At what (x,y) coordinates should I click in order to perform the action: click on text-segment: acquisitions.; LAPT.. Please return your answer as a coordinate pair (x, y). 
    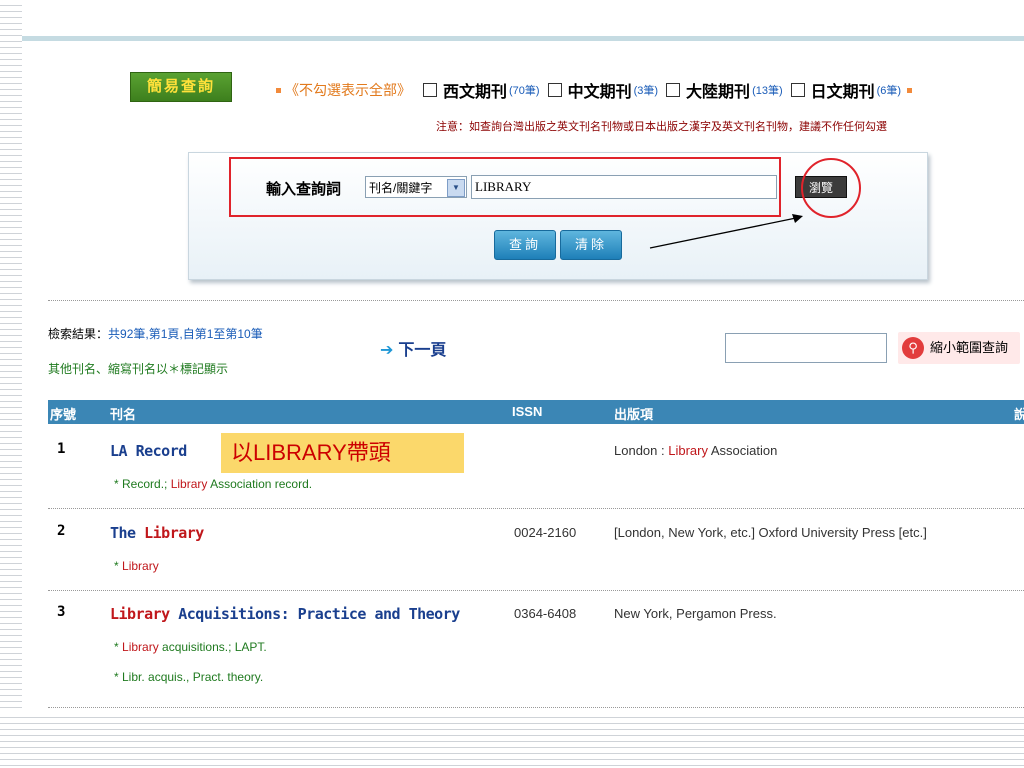
    Looking at the image, I should click on (212, 647).